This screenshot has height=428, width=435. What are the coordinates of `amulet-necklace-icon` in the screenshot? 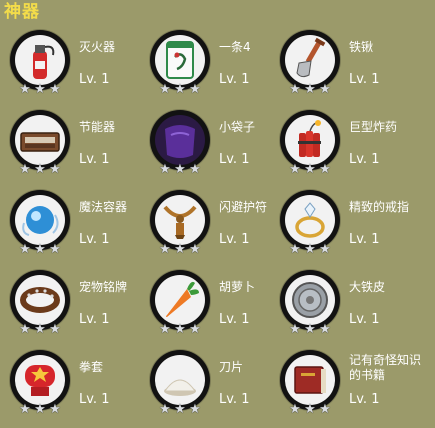 It's located at (180, 220).